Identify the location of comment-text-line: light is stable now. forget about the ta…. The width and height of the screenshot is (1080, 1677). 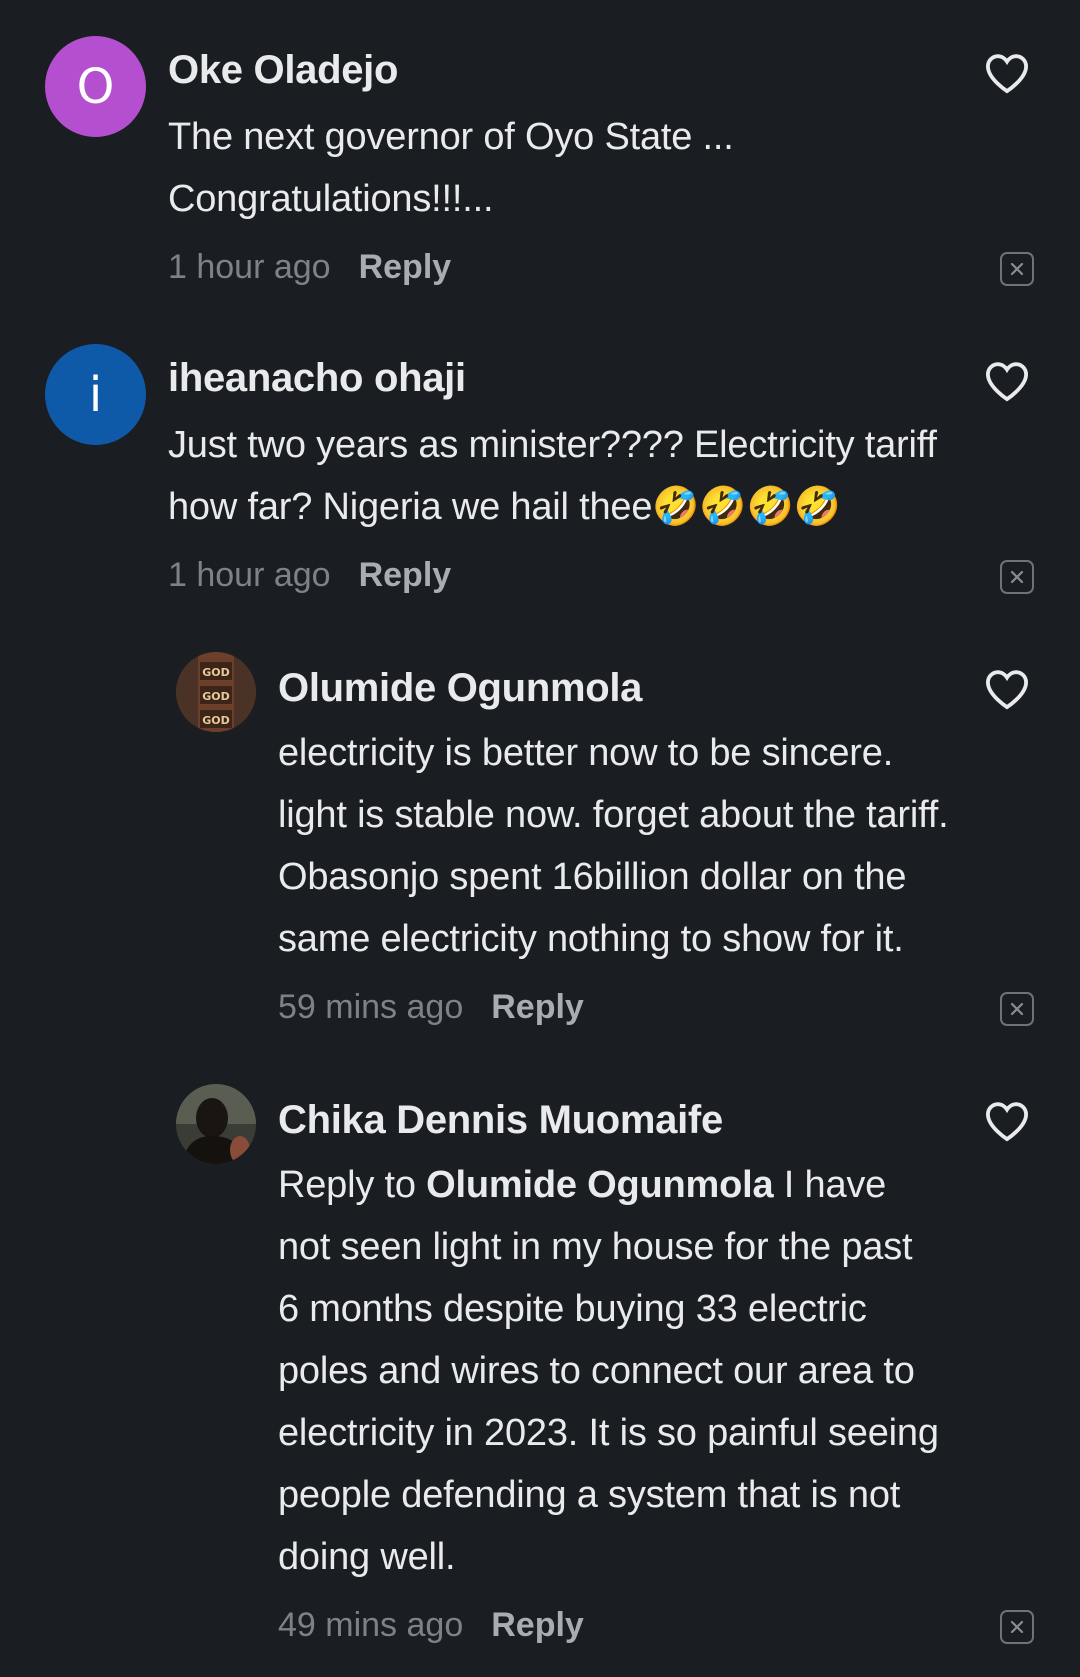
(613, 815).